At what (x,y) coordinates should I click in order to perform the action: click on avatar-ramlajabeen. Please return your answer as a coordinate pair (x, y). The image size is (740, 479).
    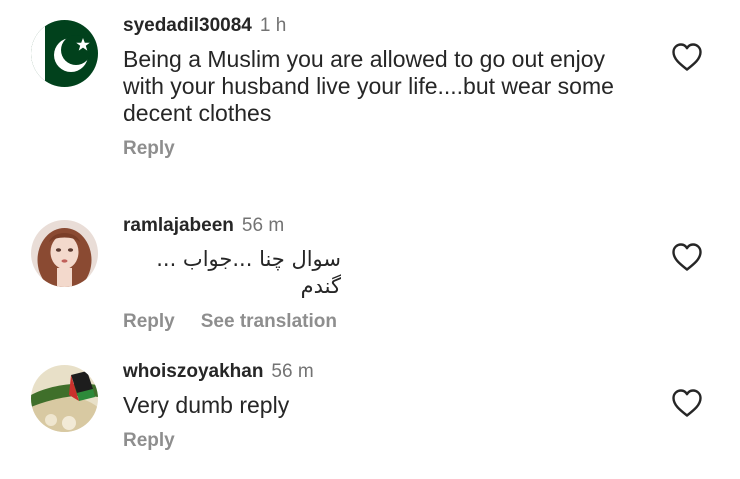
    Looking at the image, I should click on (64, 253).